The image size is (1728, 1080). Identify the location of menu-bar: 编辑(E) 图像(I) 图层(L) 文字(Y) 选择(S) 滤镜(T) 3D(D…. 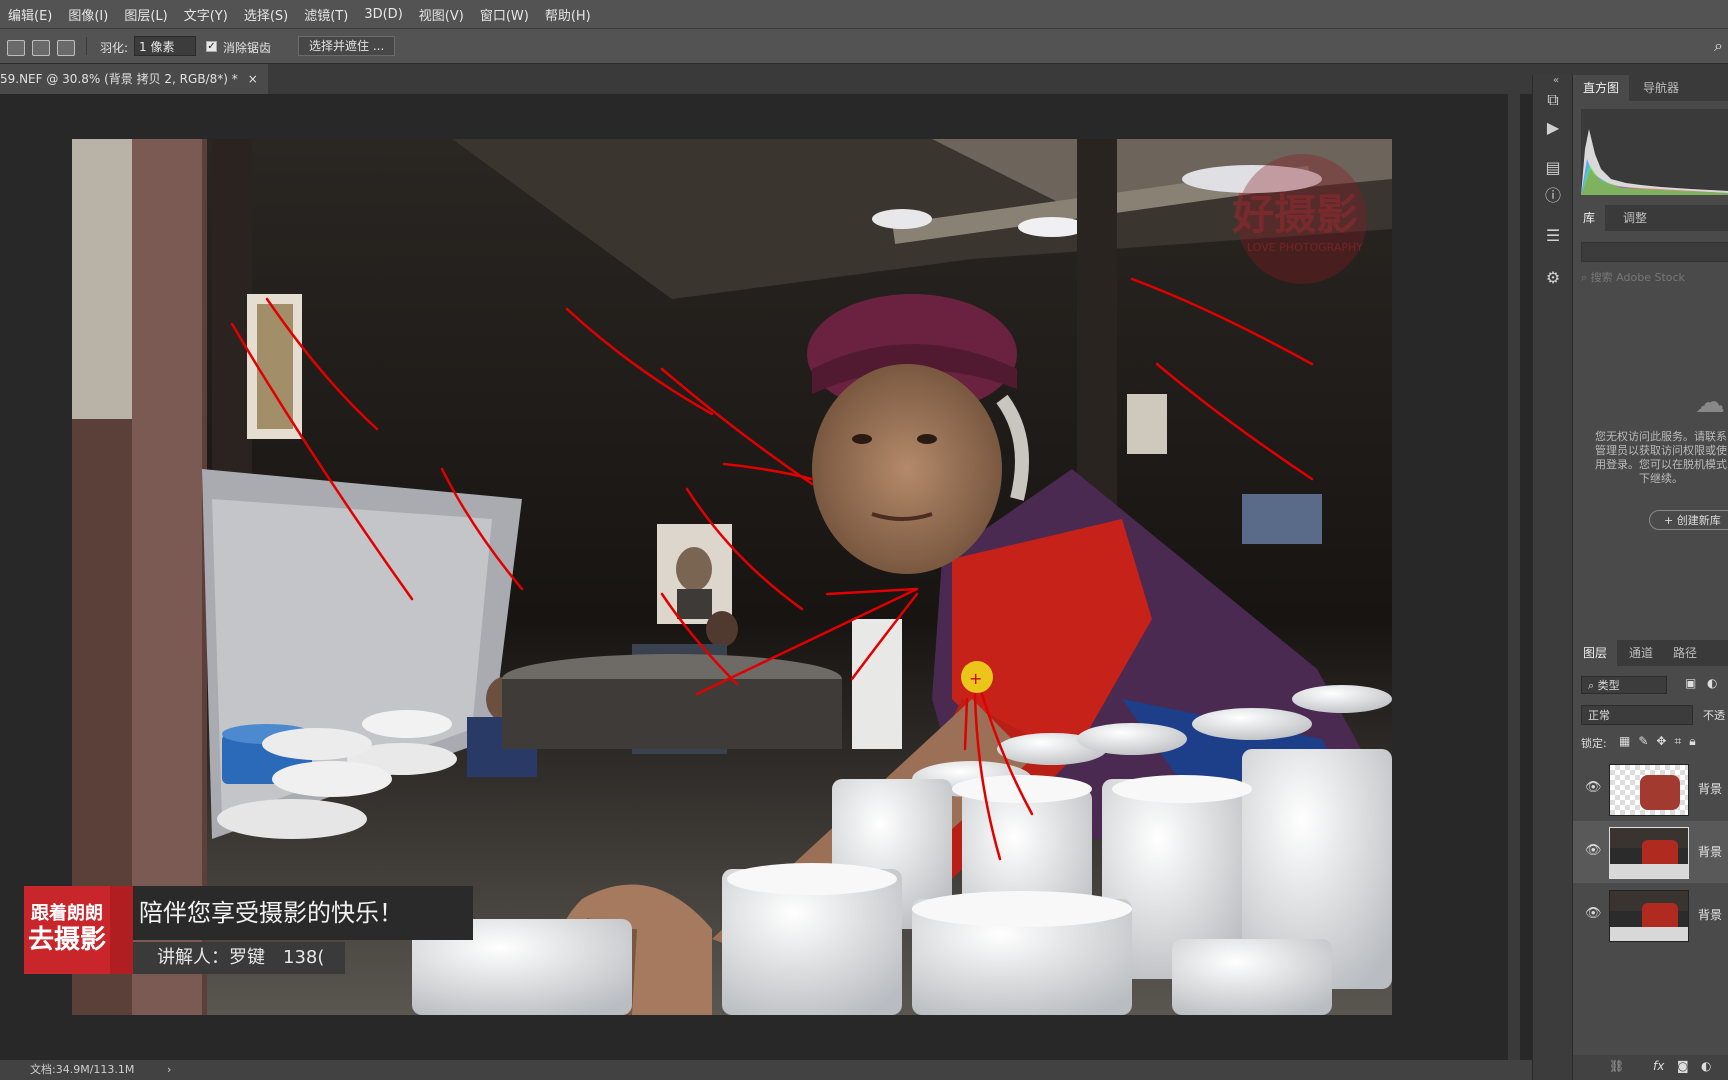
(864, 14).